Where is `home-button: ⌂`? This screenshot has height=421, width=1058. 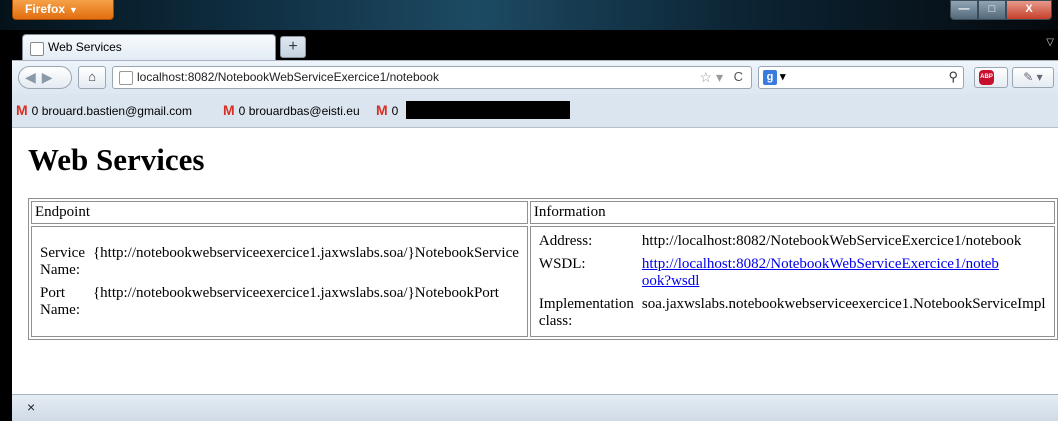 home-button: ⌂ is located at coordinates (92, 77).